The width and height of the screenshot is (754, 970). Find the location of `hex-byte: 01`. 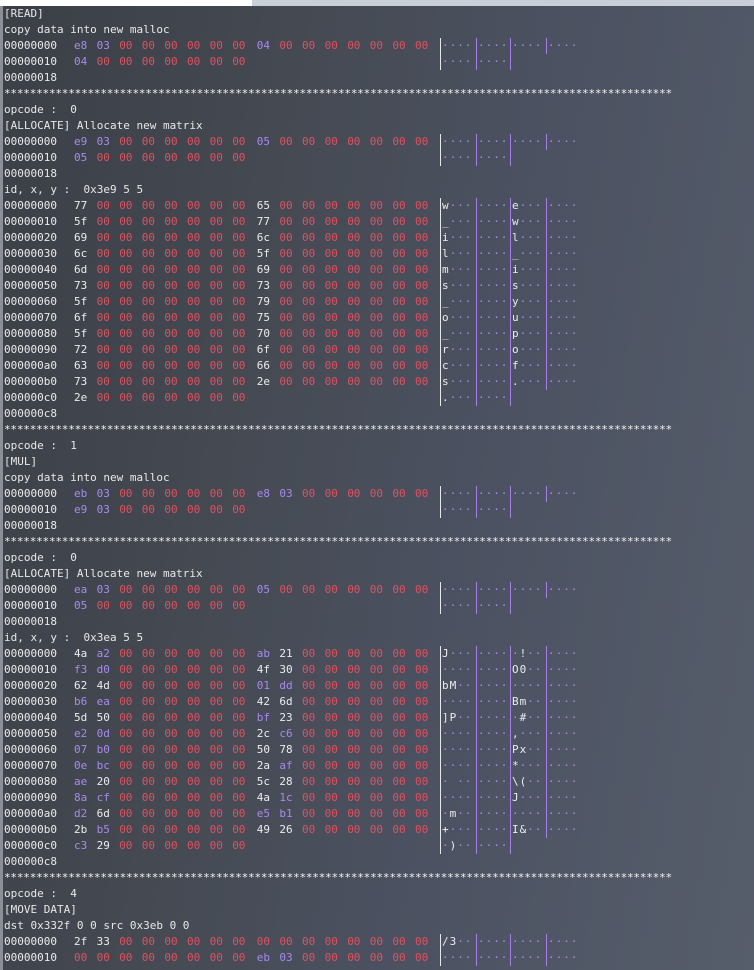

hex-byte: 01 is located at coordinates (263, 685).